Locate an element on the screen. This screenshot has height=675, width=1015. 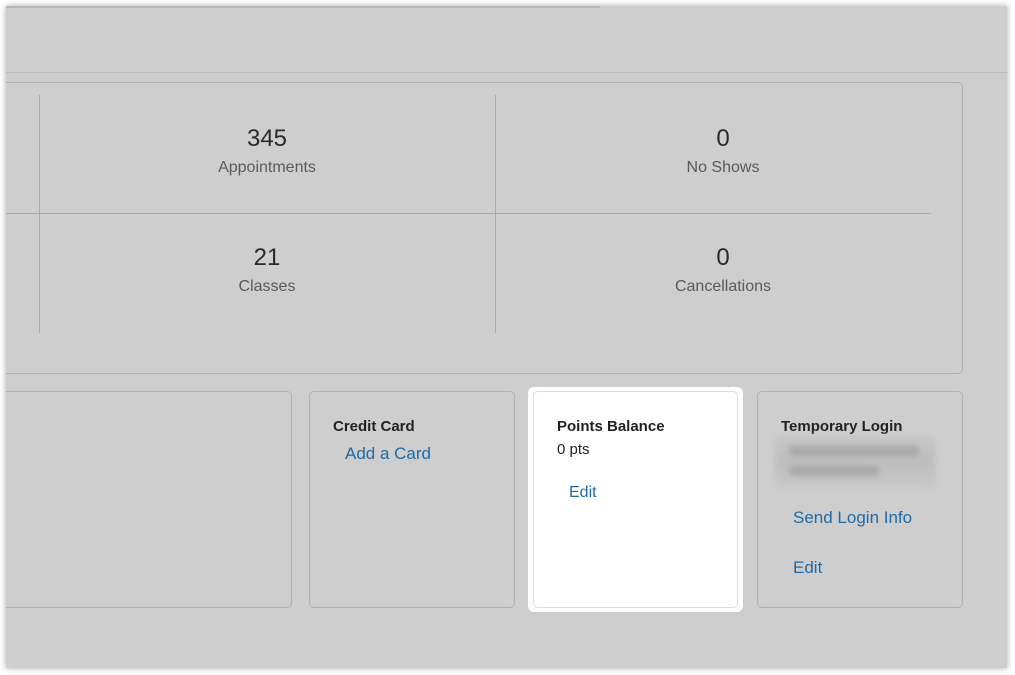
stat-no-shows: 0 No Shows is located at coordinates (723, 151).